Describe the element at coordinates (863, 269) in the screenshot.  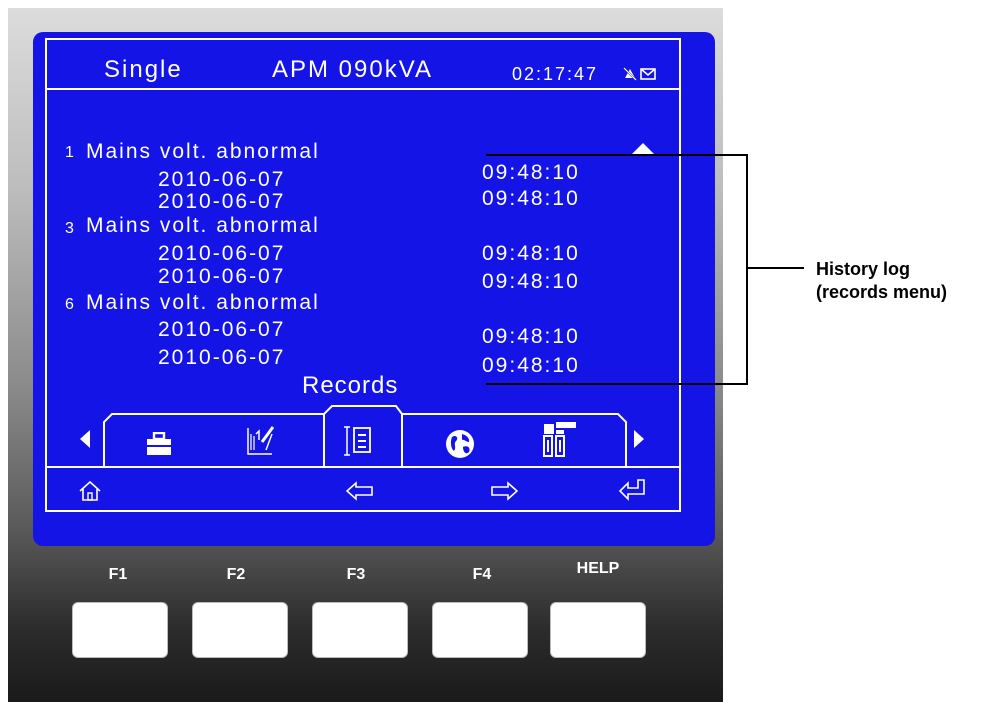
I see `callout-line-1: History log` at that location.